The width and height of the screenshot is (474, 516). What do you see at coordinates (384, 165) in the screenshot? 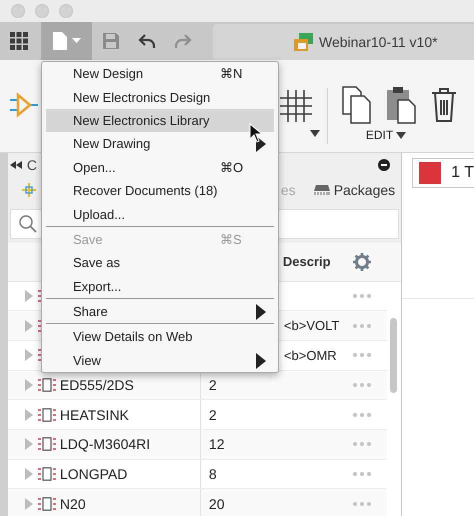
I see `minimize-icon` at bounding box center [384, 165].